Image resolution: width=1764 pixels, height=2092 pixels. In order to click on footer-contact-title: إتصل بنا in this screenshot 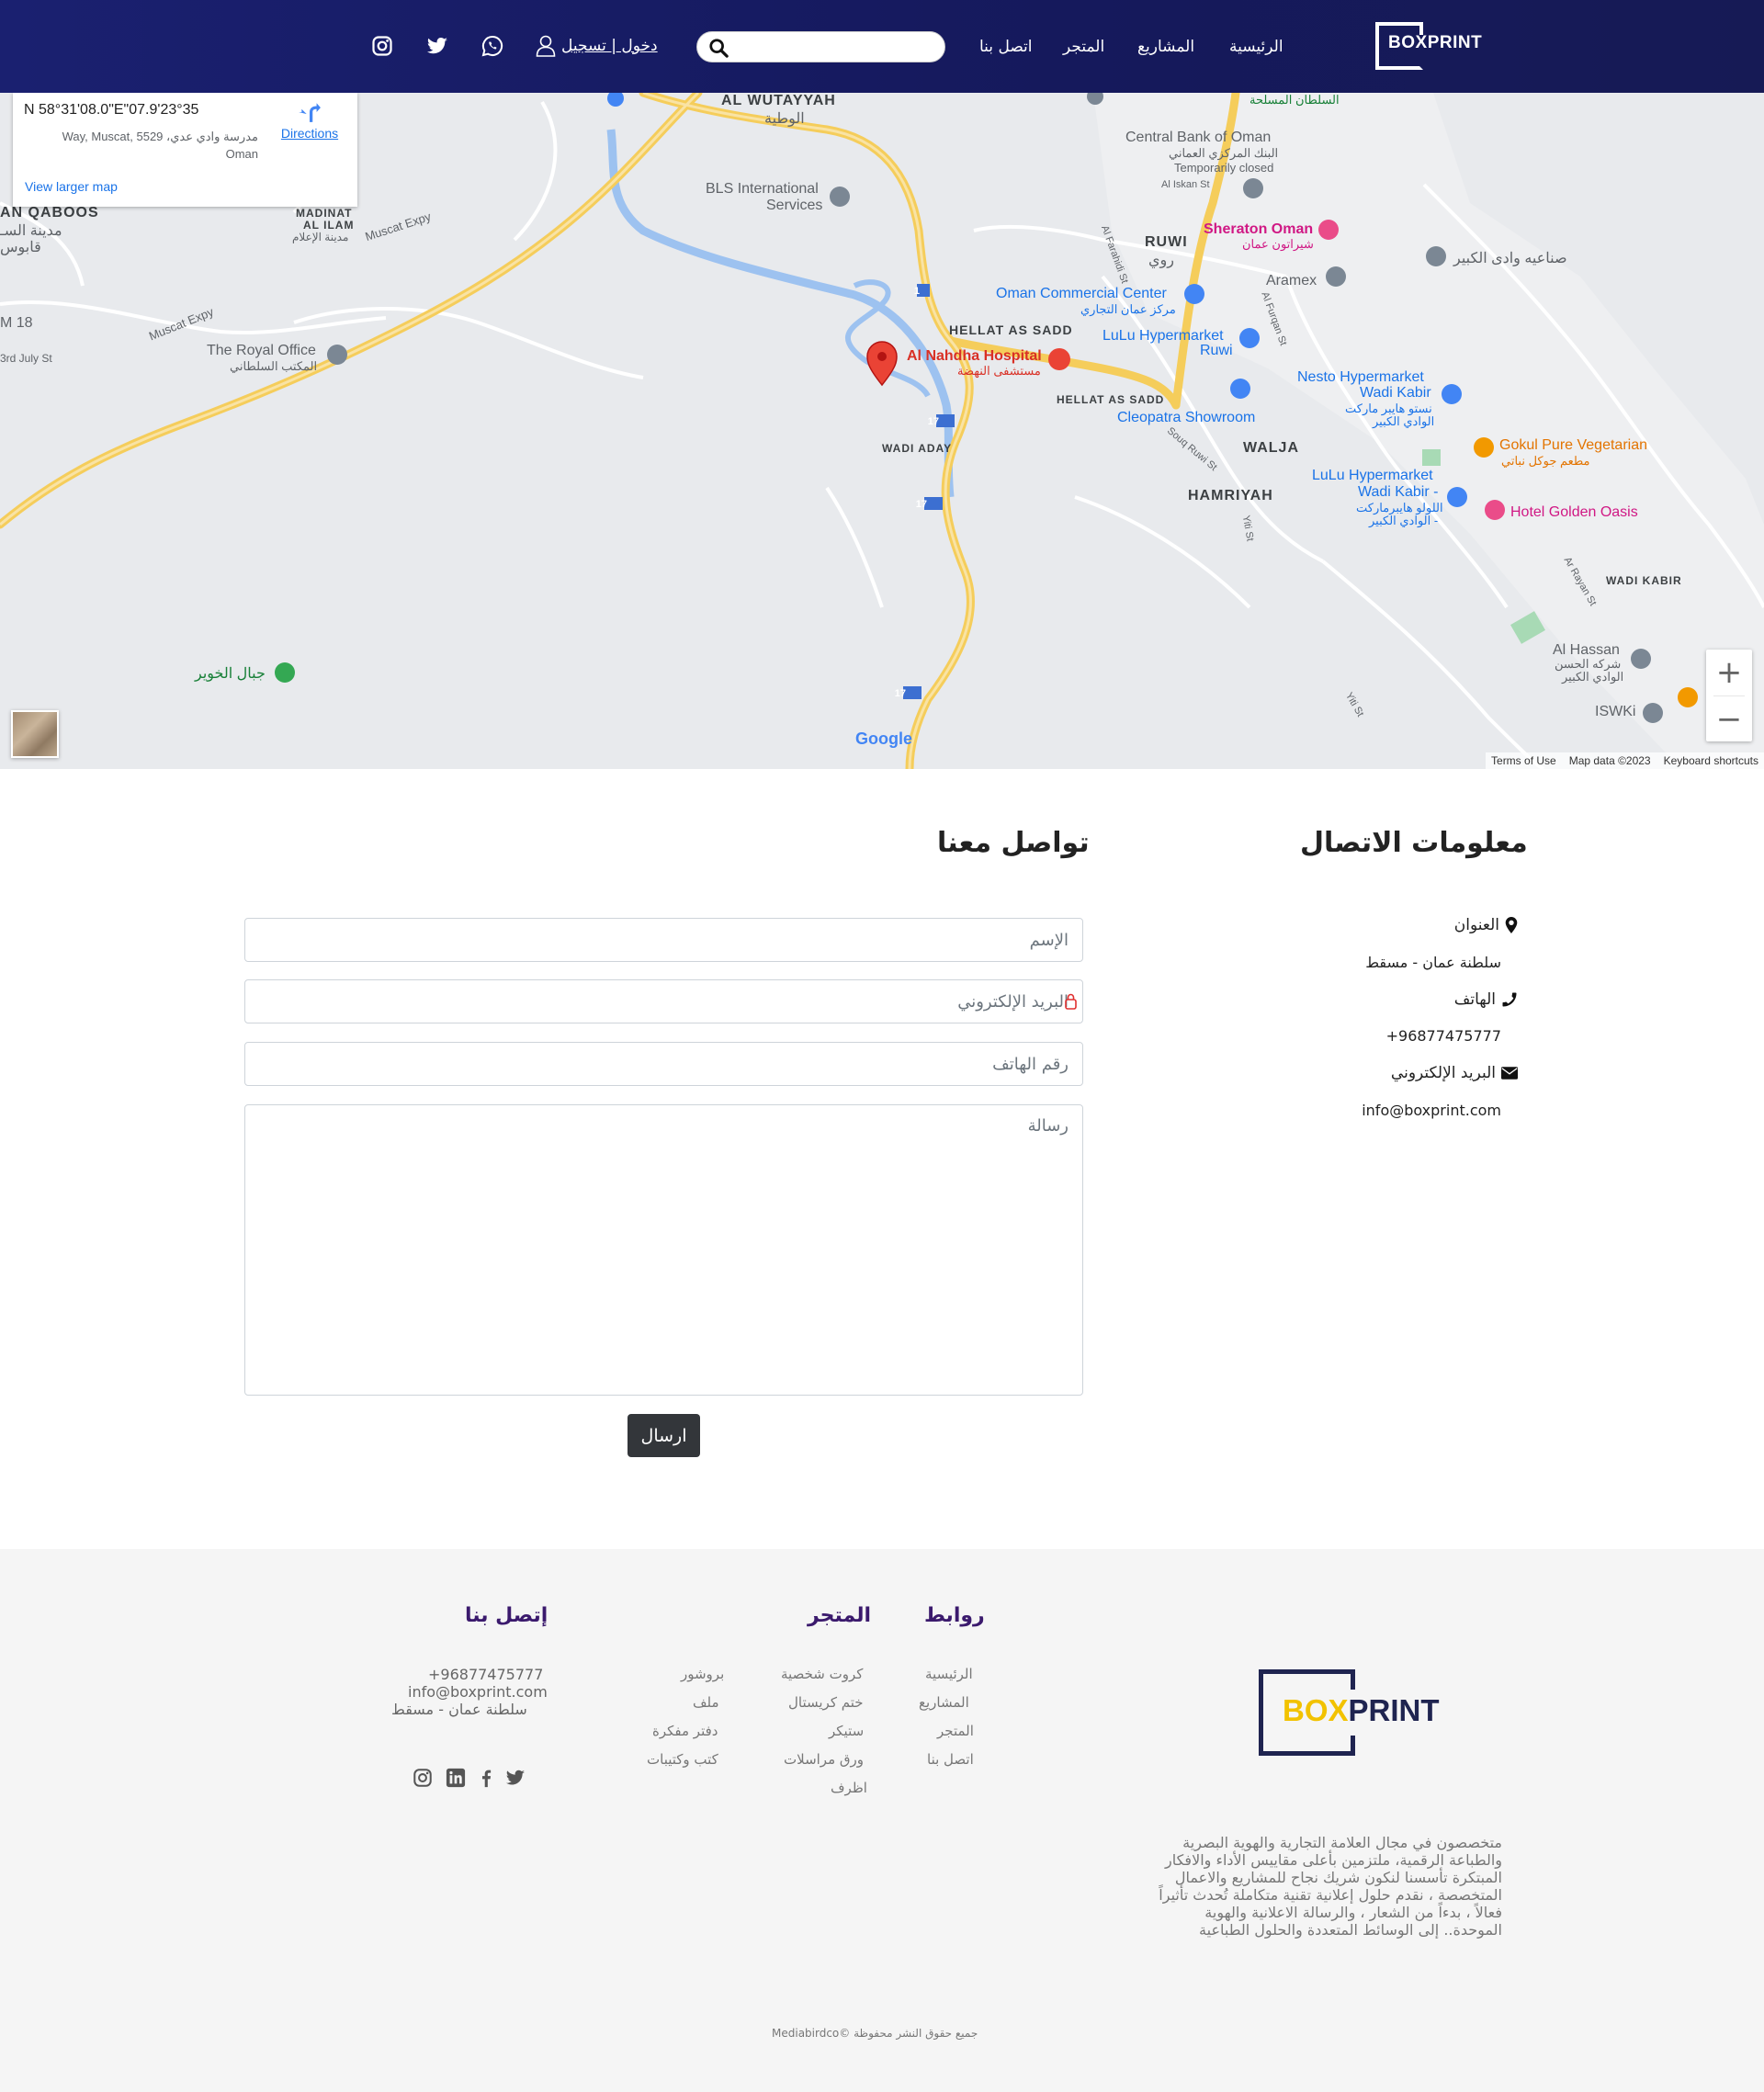, I will do `click(506, 1616)`.